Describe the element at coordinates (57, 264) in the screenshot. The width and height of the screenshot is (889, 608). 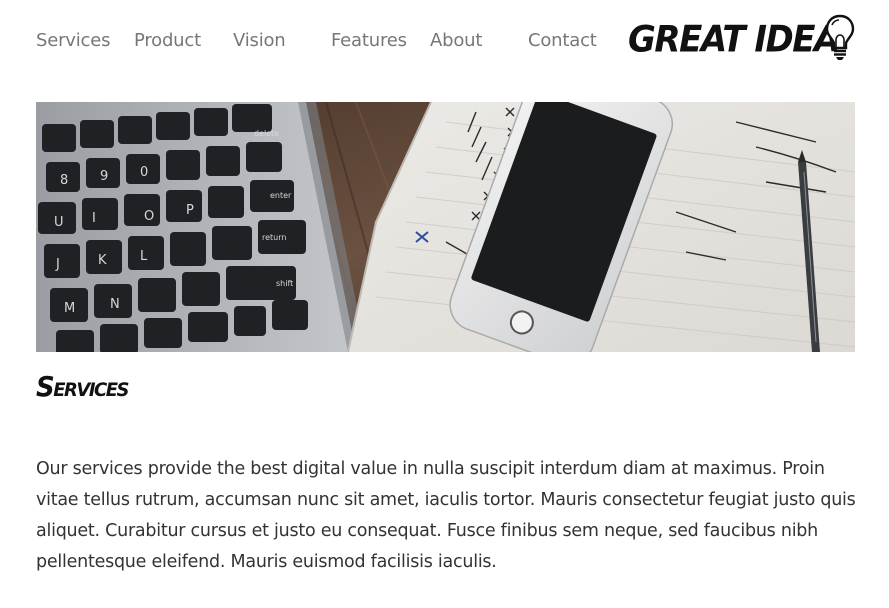
I see `svg-text: J` at that location.